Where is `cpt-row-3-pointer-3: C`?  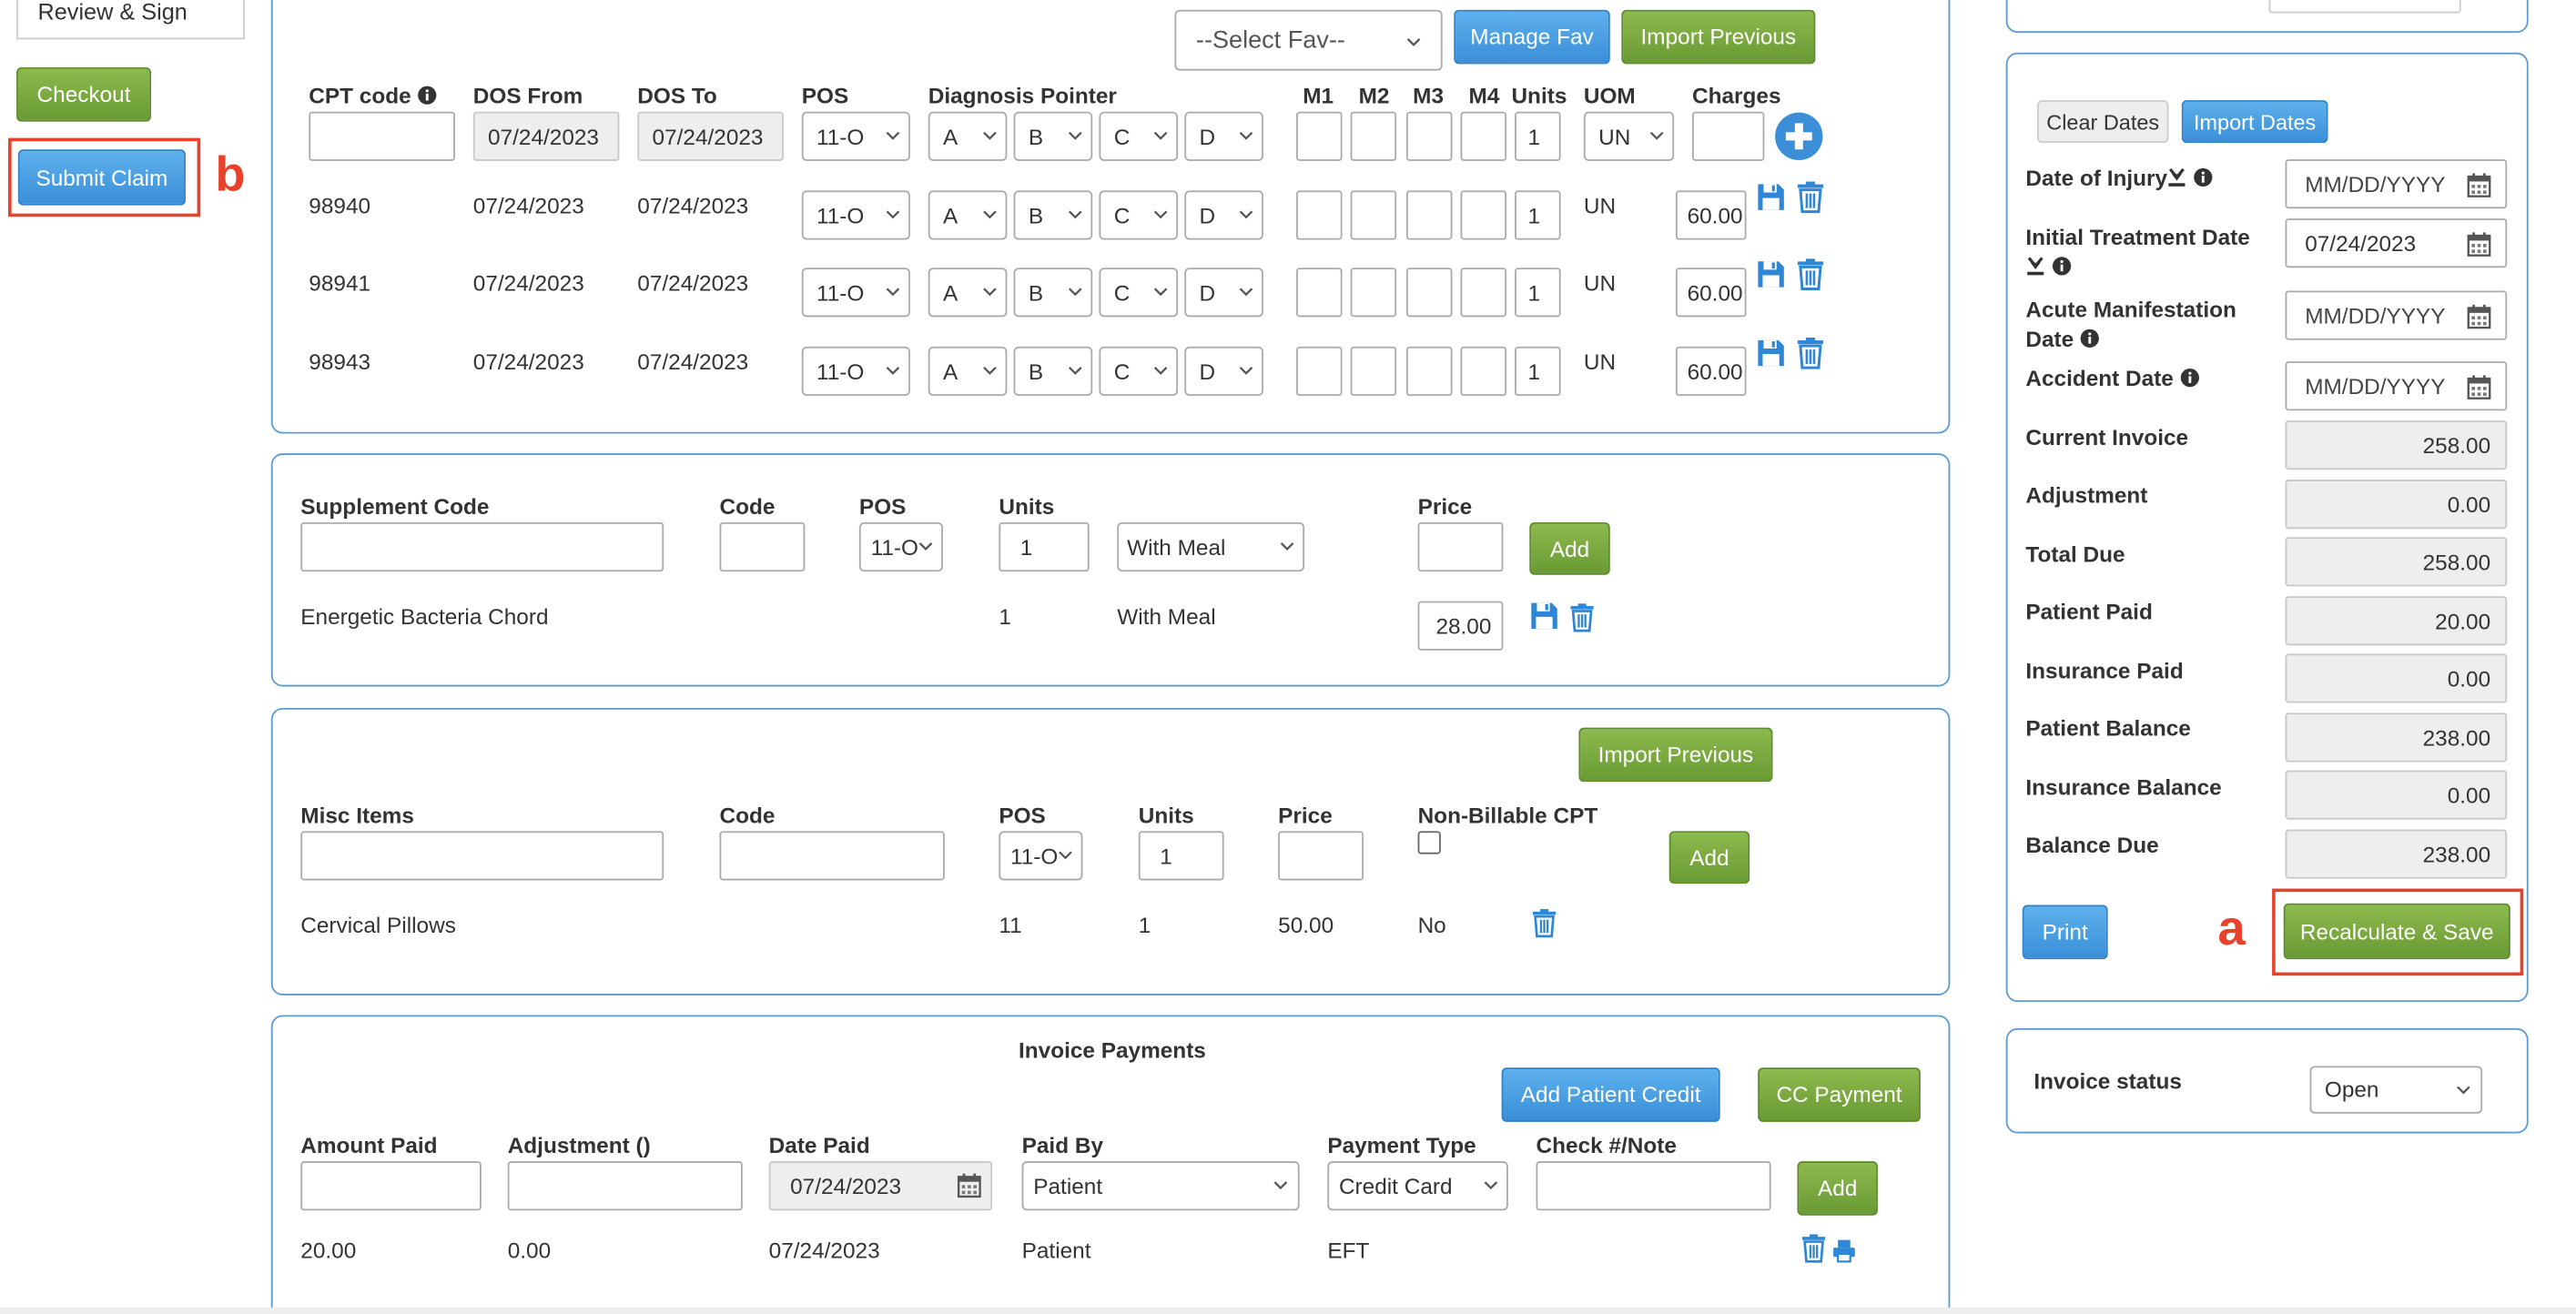 cpt-row-3-pointer-3: C is located at coordinates (1139, 371).